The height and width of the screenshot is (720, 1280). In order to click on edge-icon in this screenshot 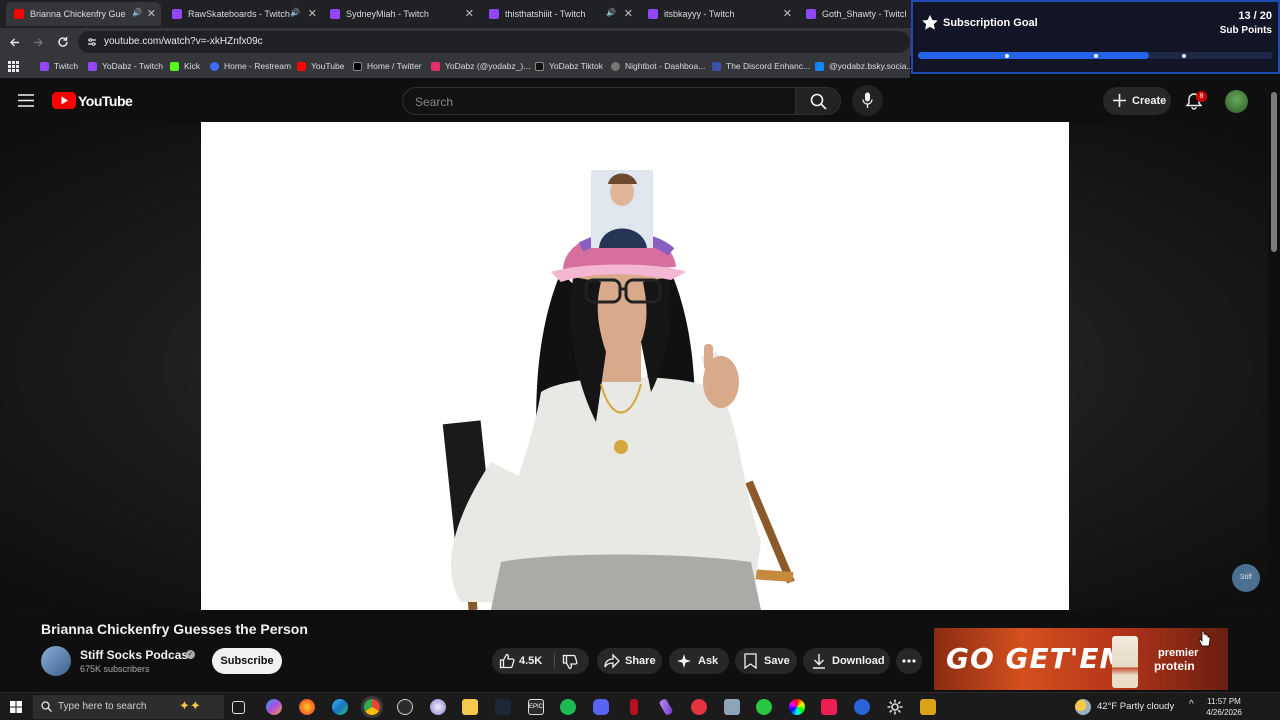, I will do `click(340, 707)`.